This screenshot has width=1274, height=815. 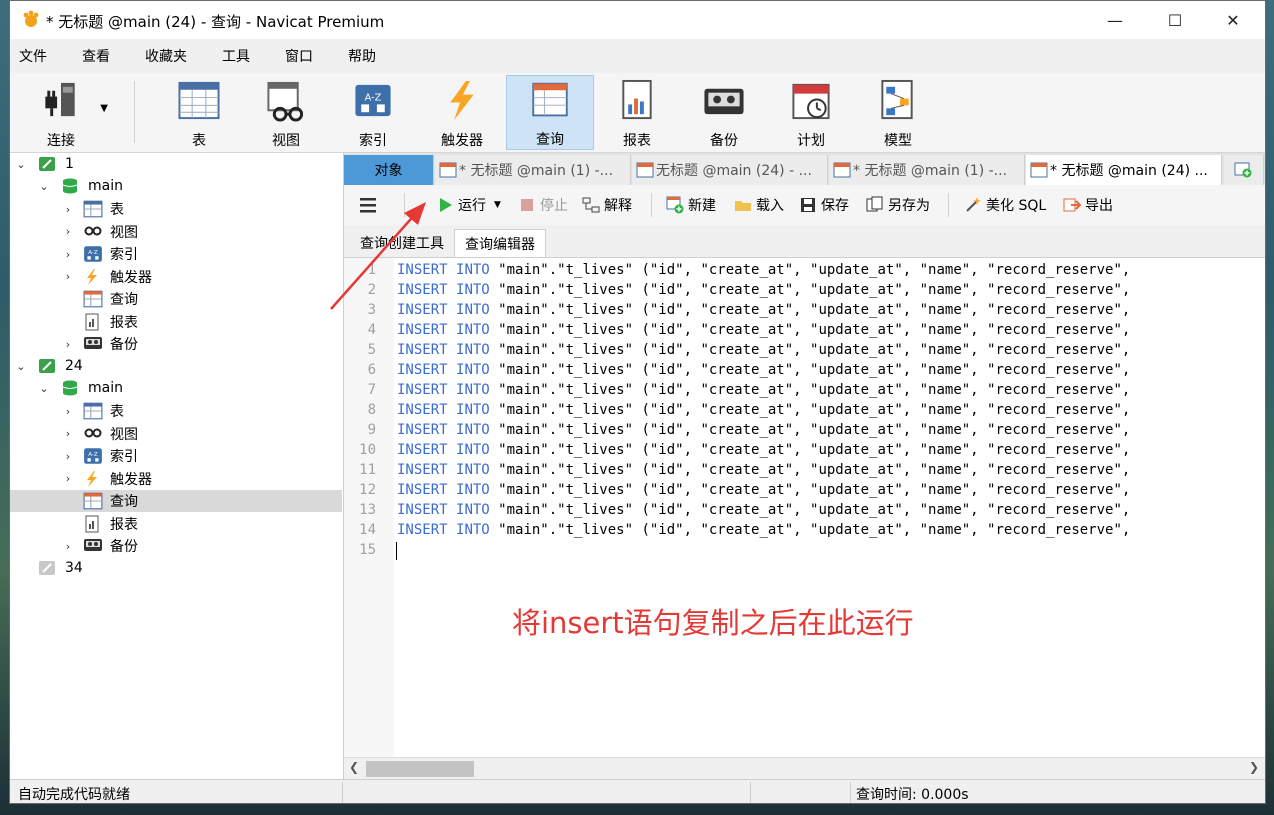 What do you see at coordinates (294, 56) in the screenshot?
I see `menu-window: 窗口` at bounding box center [294, 56].